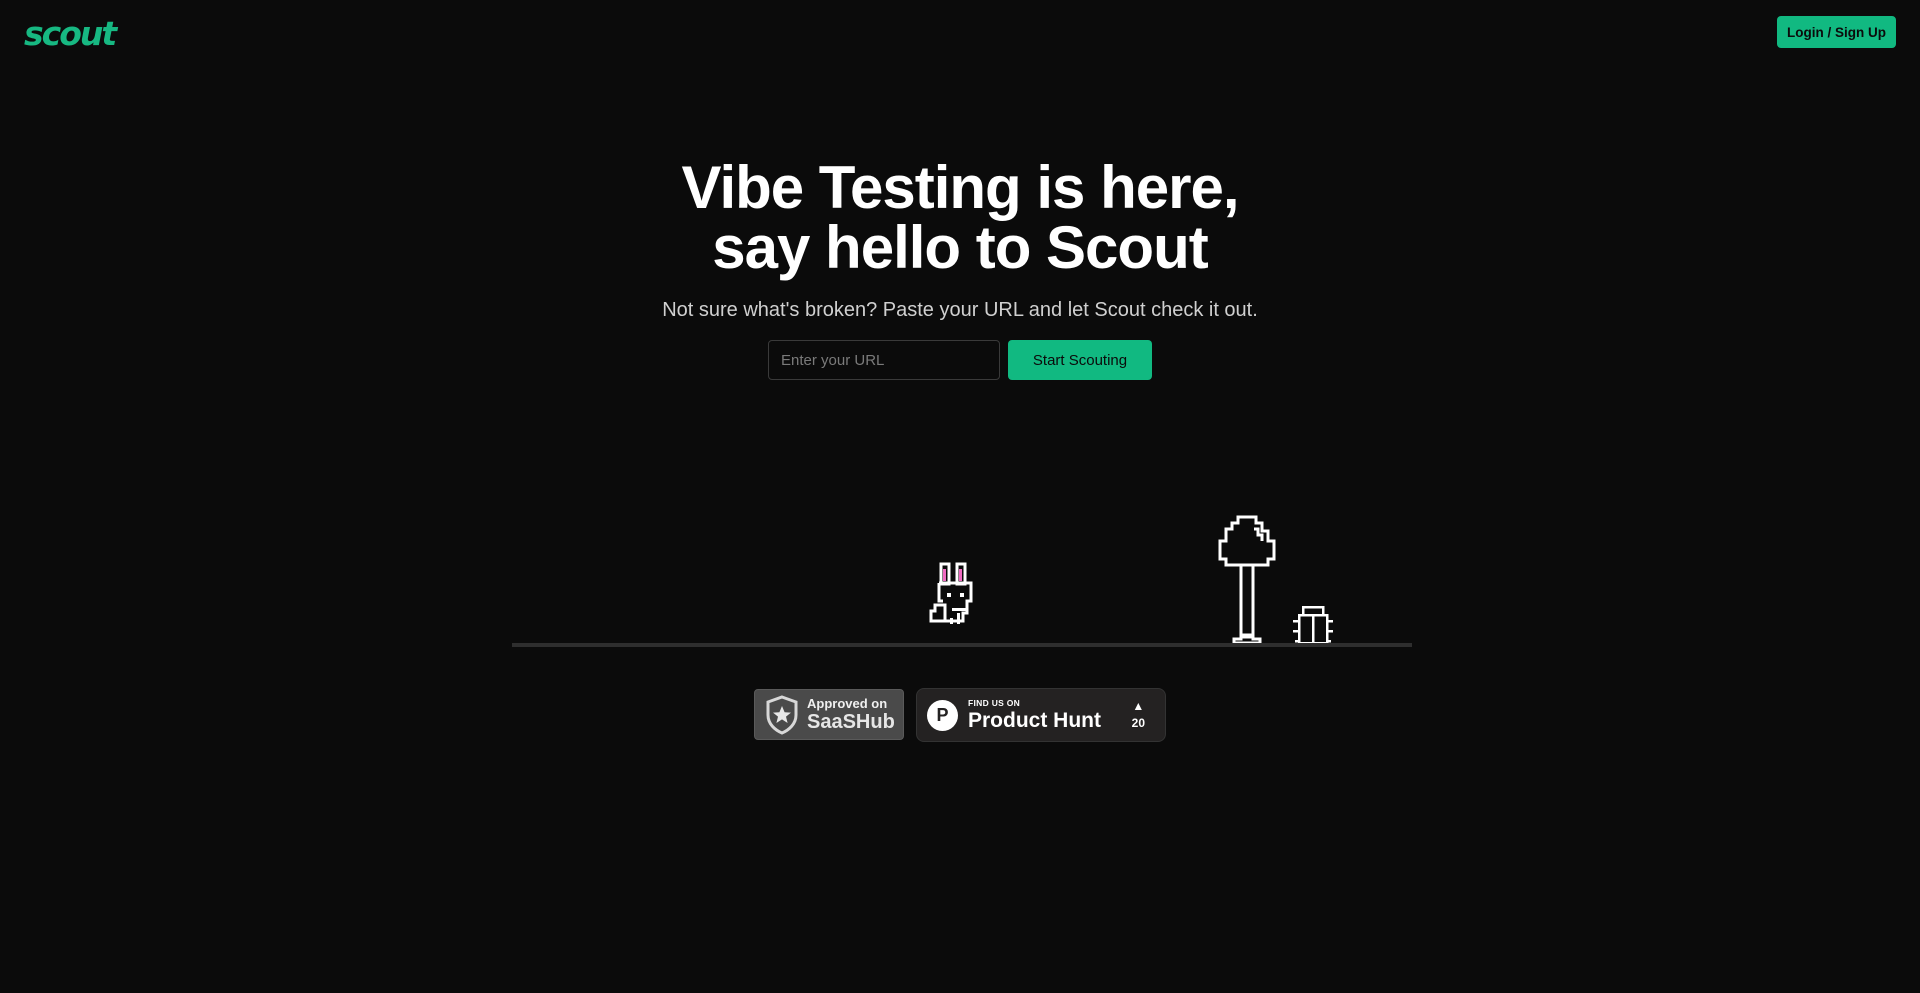  What do you see at coordinates (1247, 580) in the screenshot?
I see `tree-icon` at bounding box center [1247, 580].